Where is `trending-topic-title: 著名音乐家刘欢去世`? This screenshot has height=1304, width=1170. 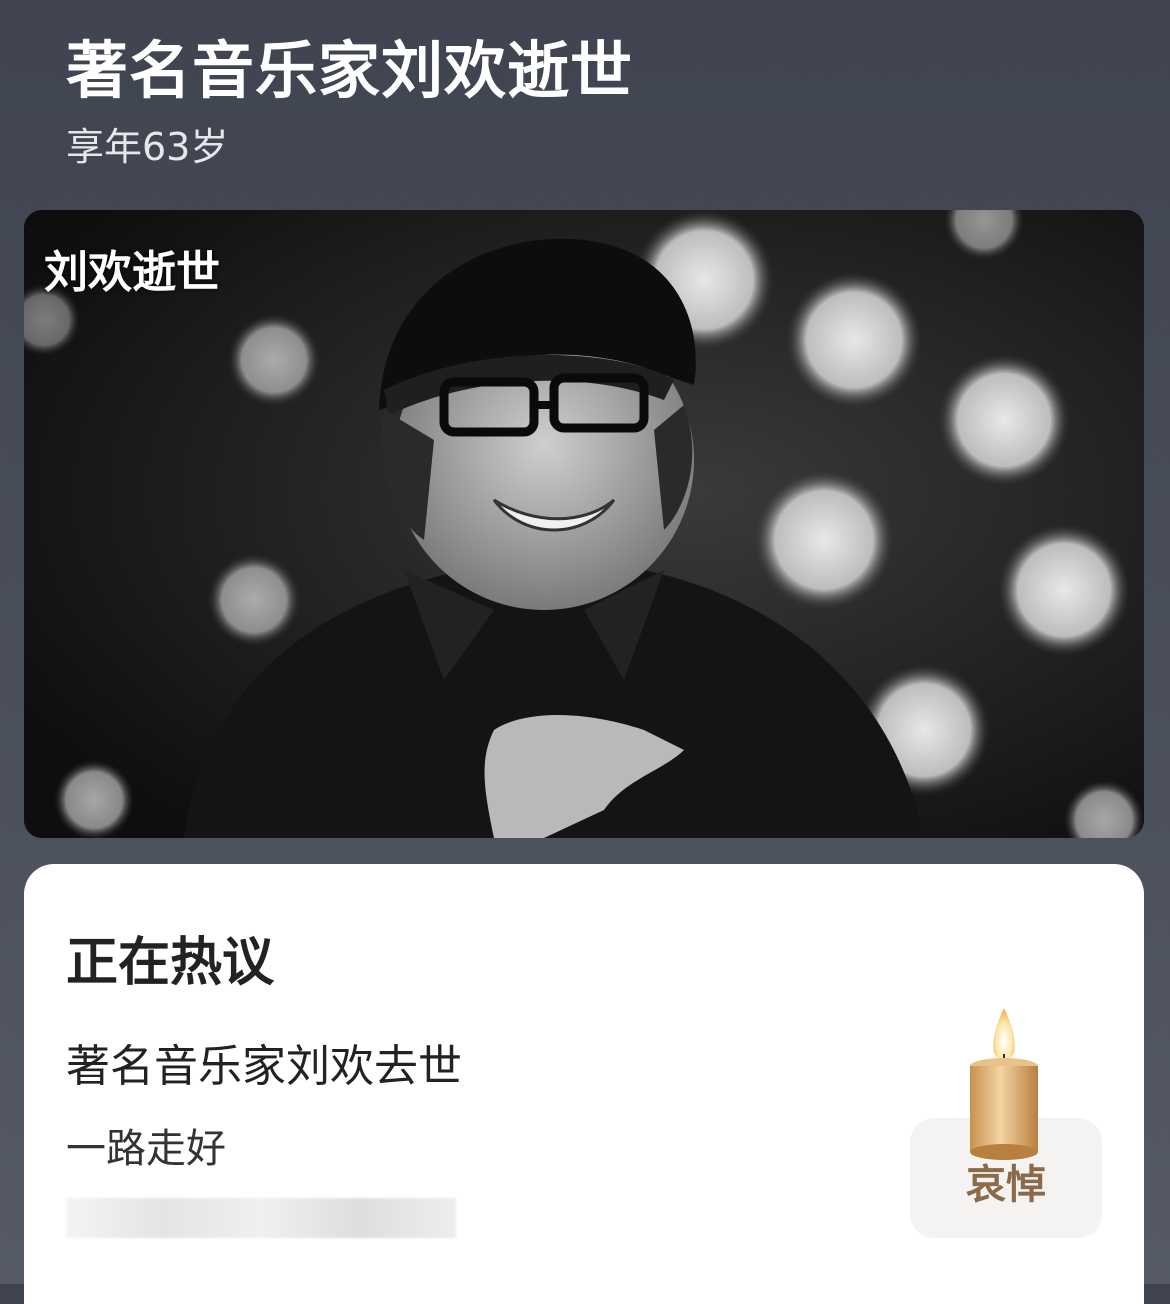
trending-topic-title: 著名音乐家刘欢去世 is located at coordinates (264, 1062).